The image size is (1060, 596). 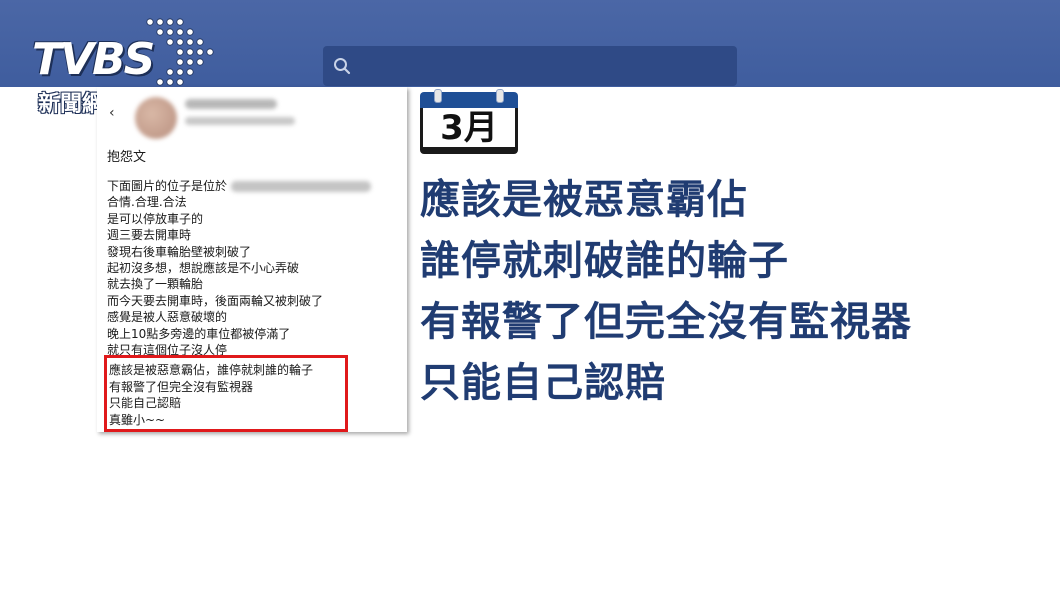 I want to click on blurred-address, so click(x=301, y=186).